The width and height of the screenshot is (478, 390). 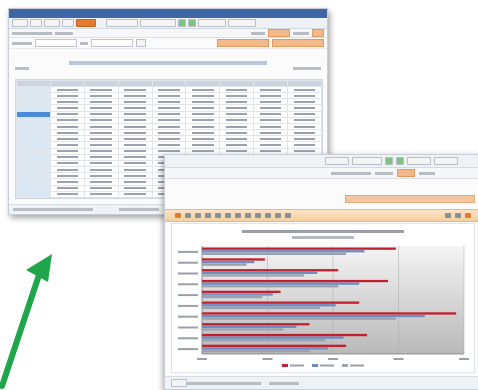 What do you see at coordinates (228, 215) in the screenshot?
I see `settings-icon` at bounding box center [228, 215].